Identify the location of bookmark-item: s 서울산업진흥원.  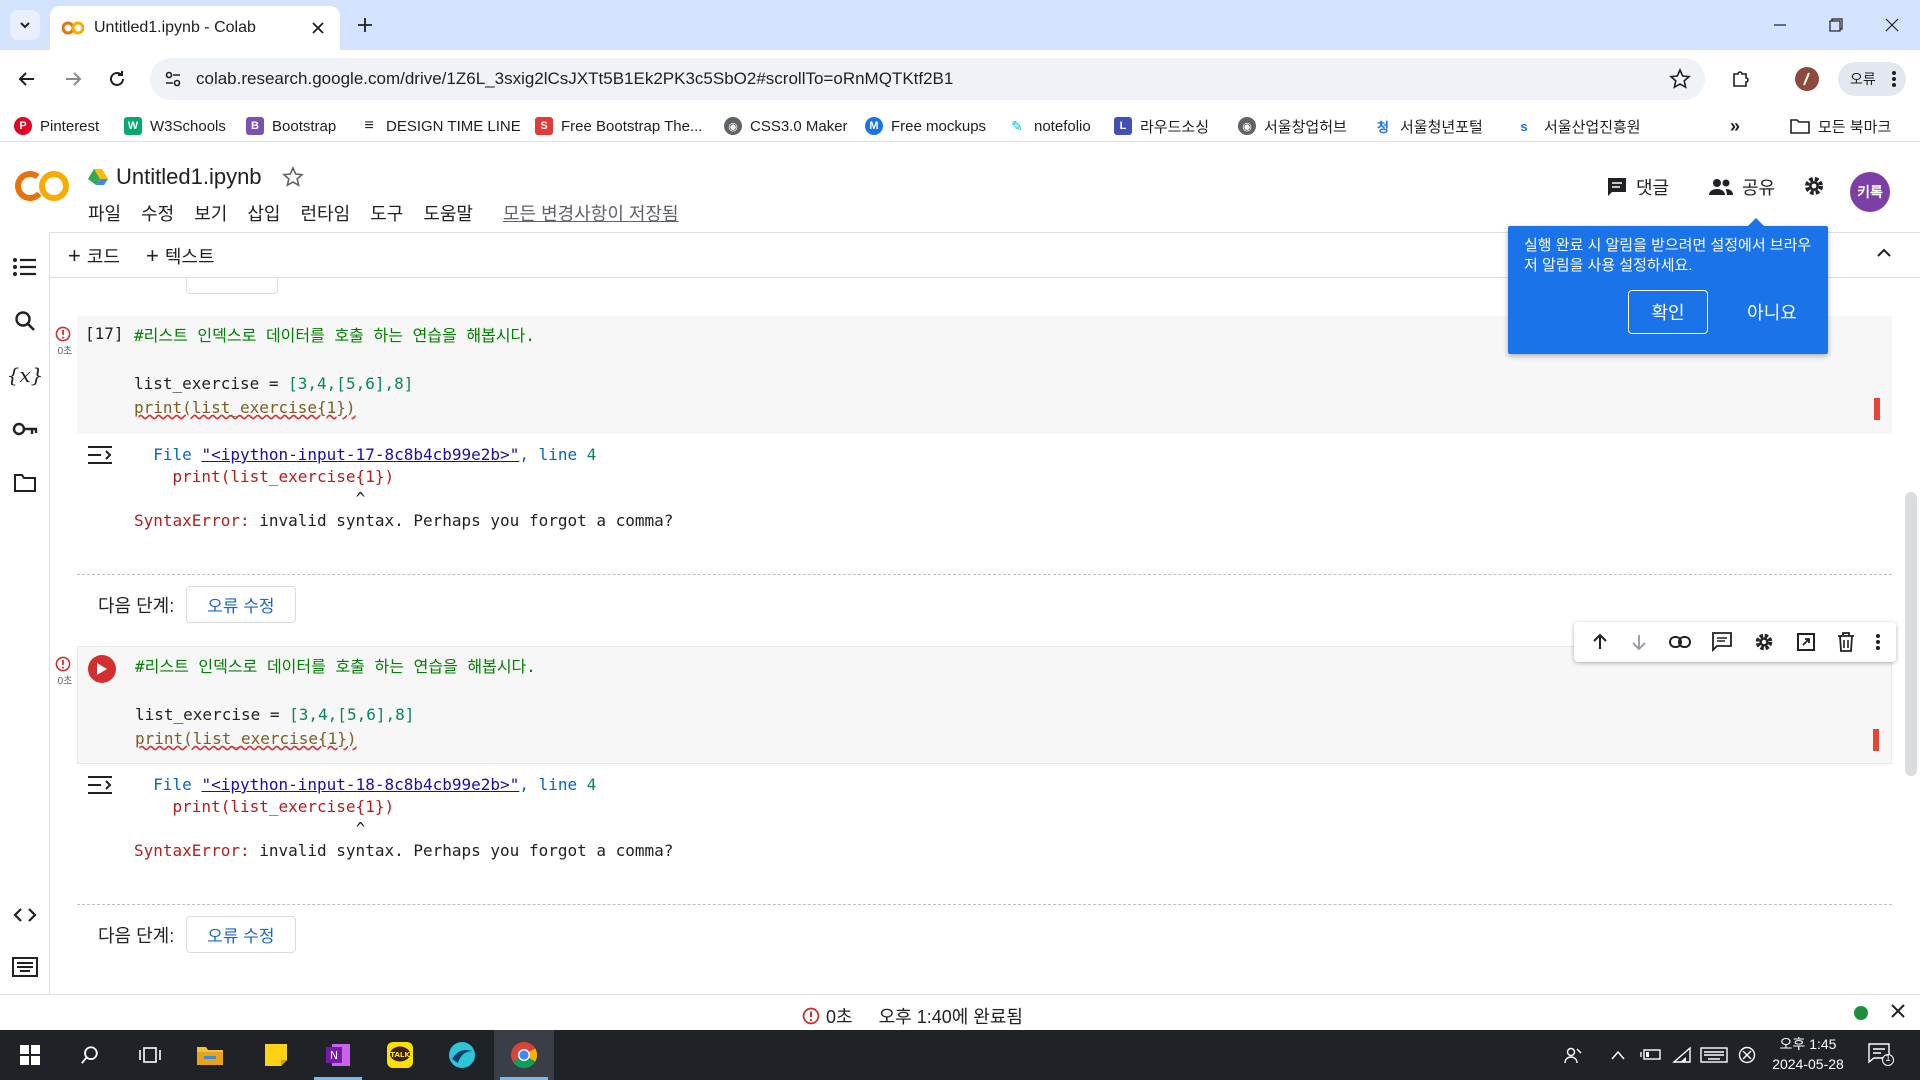
(1576, 126).